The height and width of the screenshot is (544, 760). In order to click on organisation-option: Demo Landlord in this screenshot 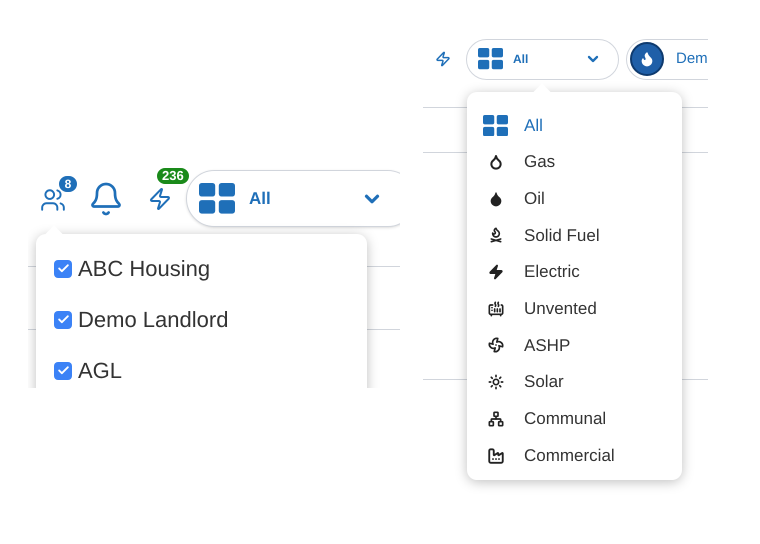, I will do `click(210, 319)`.